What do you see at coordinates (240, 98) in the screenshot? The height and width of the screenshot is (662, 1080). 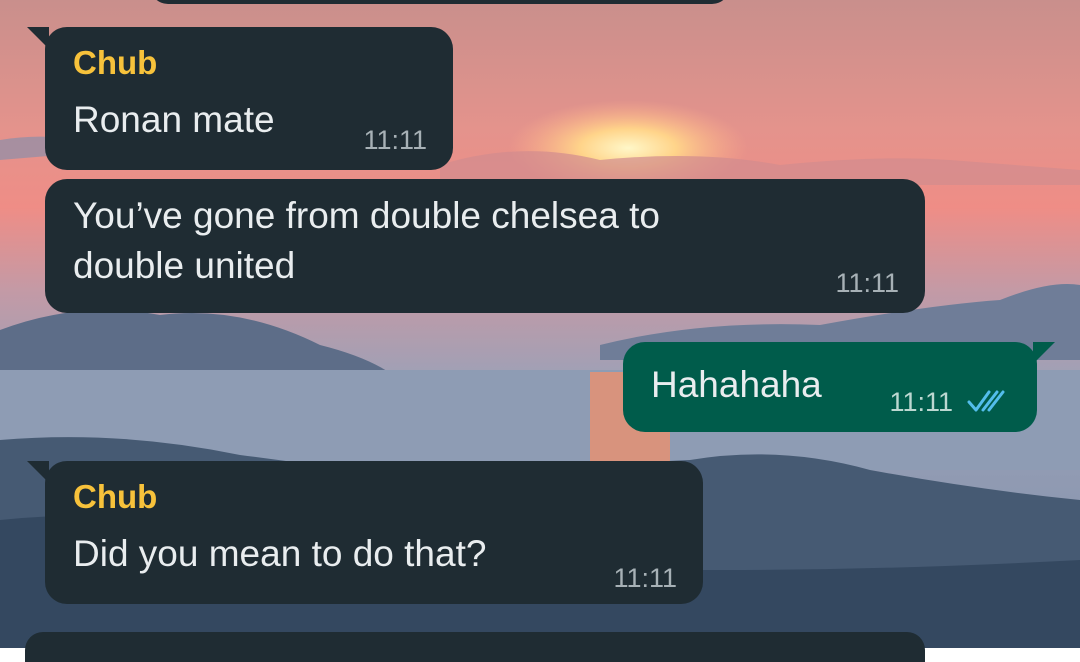 I see `incoming-message-bubble: Chub Ronan mate 11:11` at bounding box center [240, 98].